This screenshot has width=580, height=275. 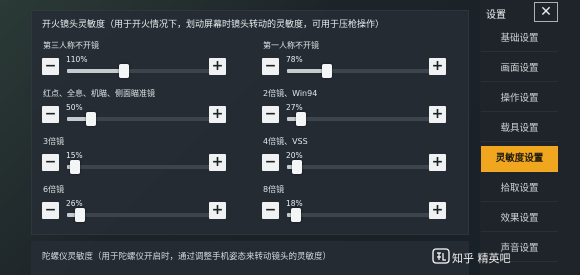 What do you see at coordinates (294, 203) in the screenshot?
I see `slider-value: 18%` at bounding box center [294, 203].